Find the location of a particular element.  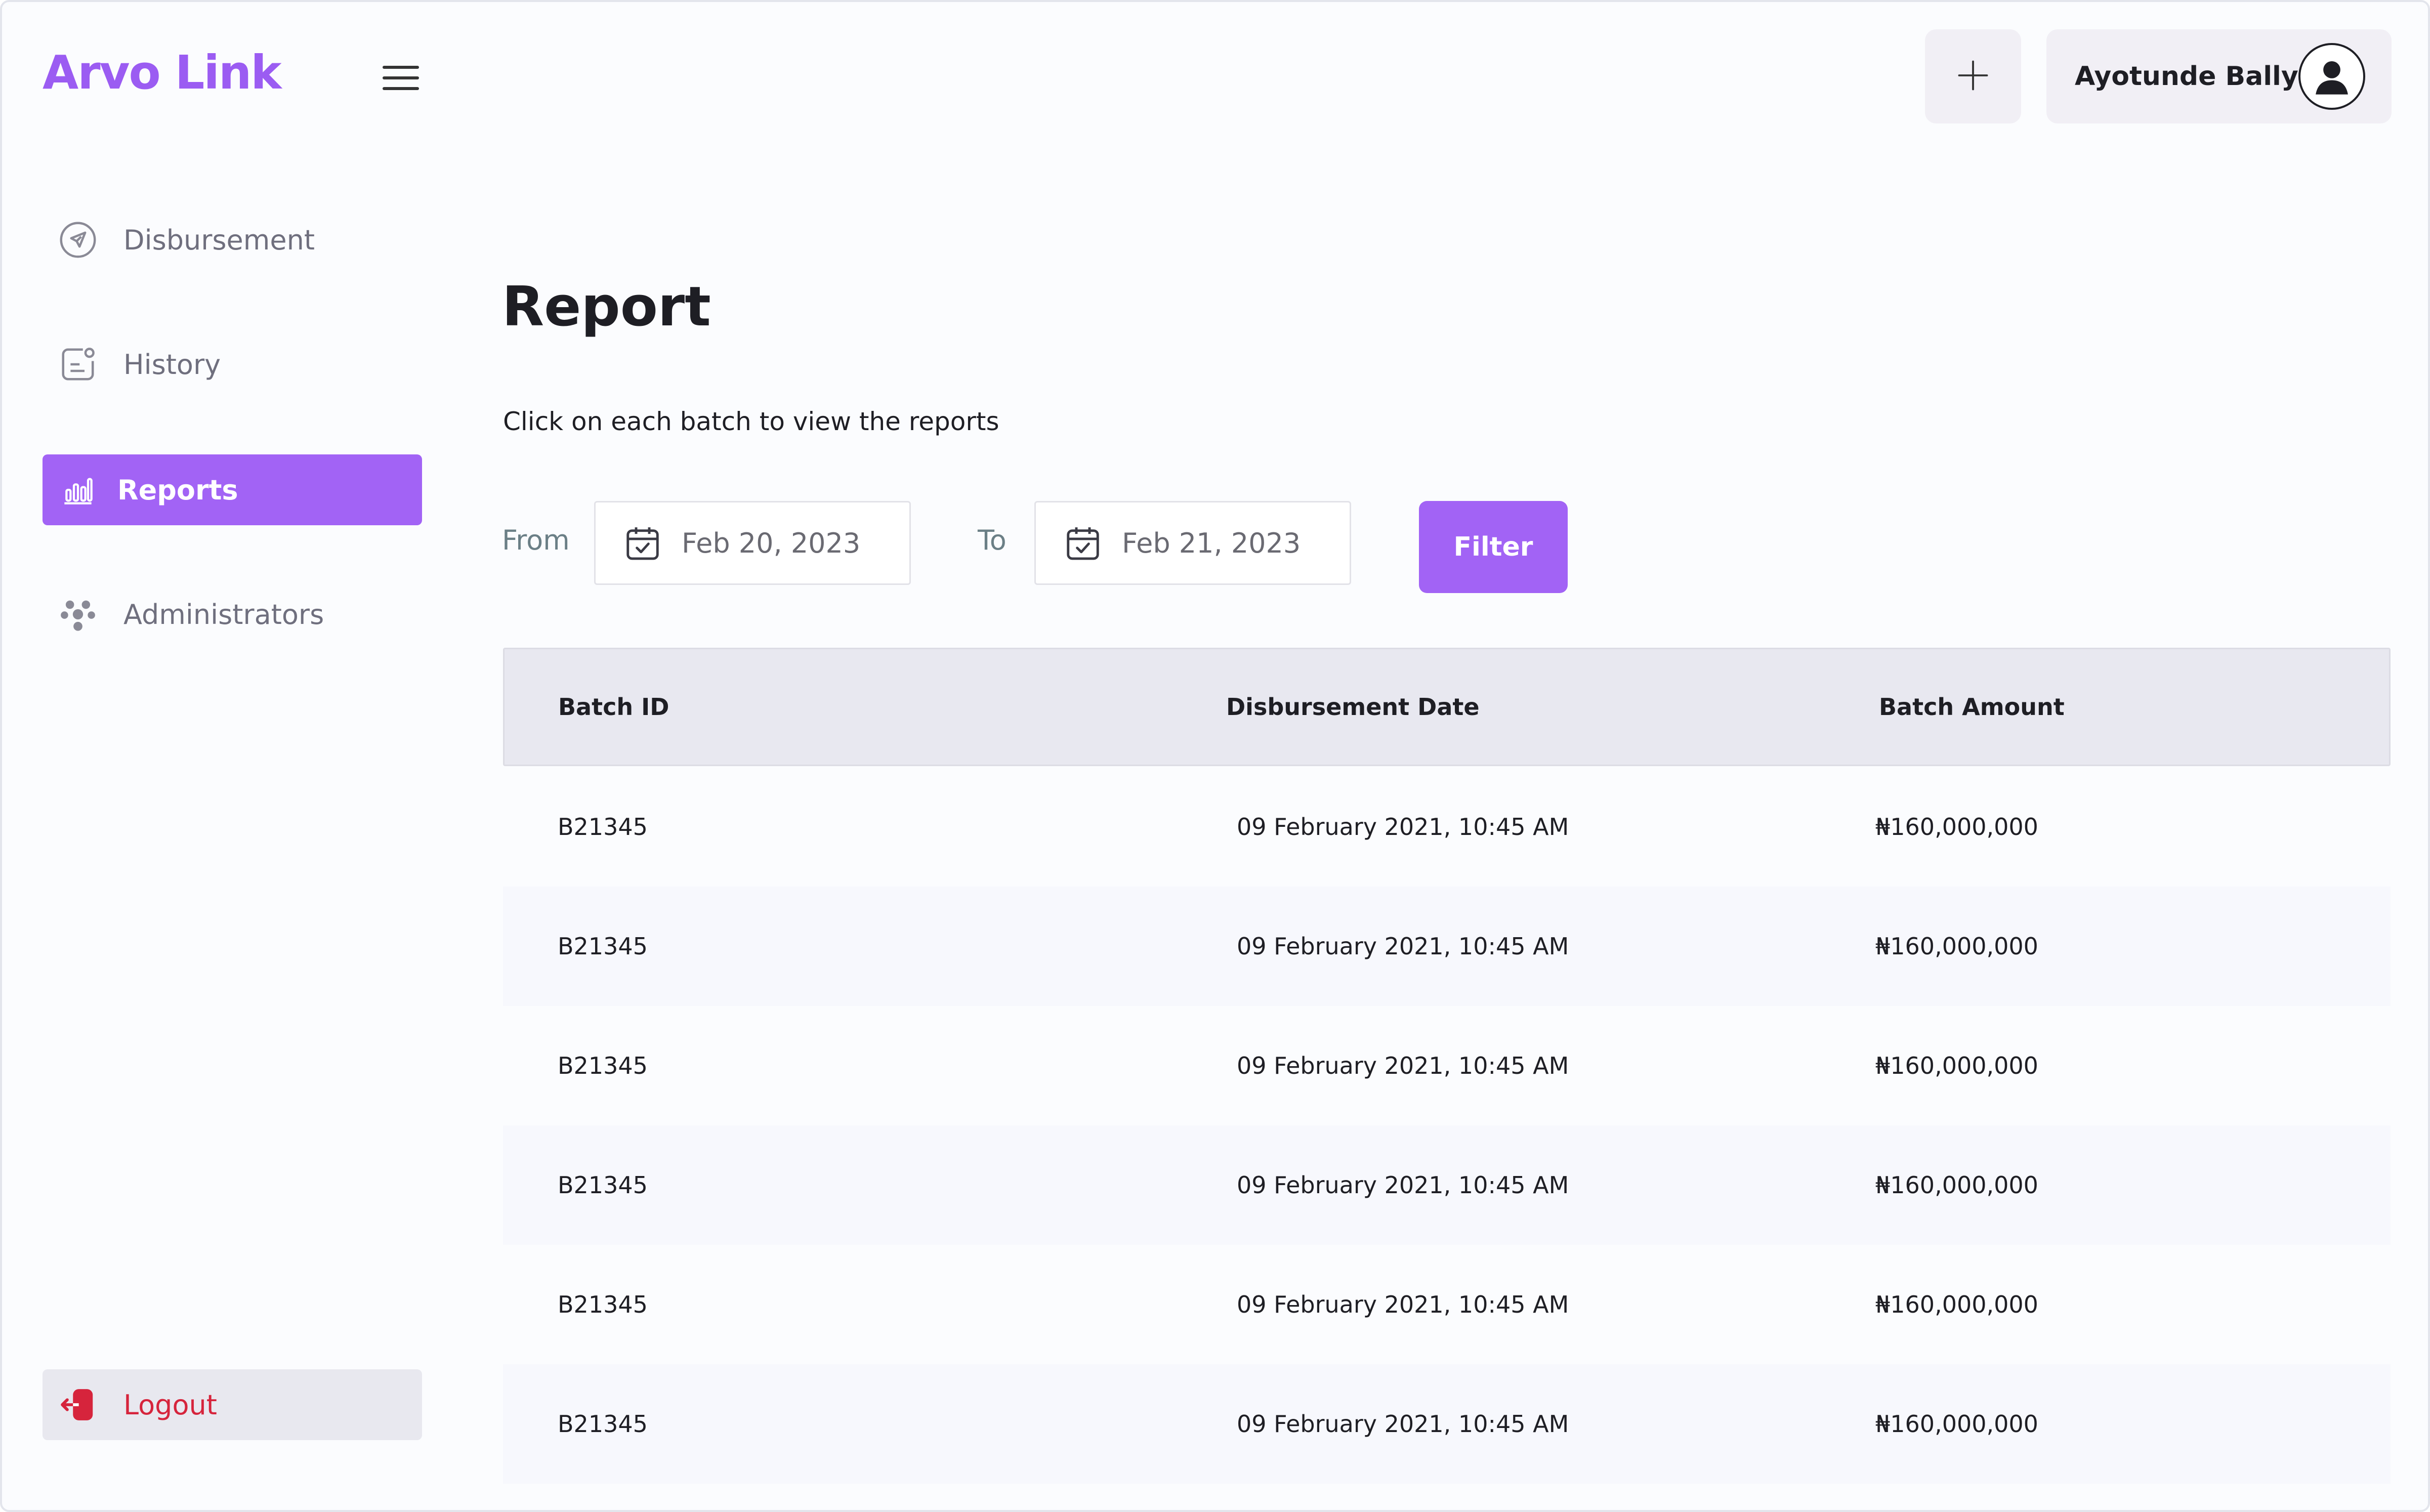

column-header-batch-amount: Batch Amount is located at coordinates (1972, 707).